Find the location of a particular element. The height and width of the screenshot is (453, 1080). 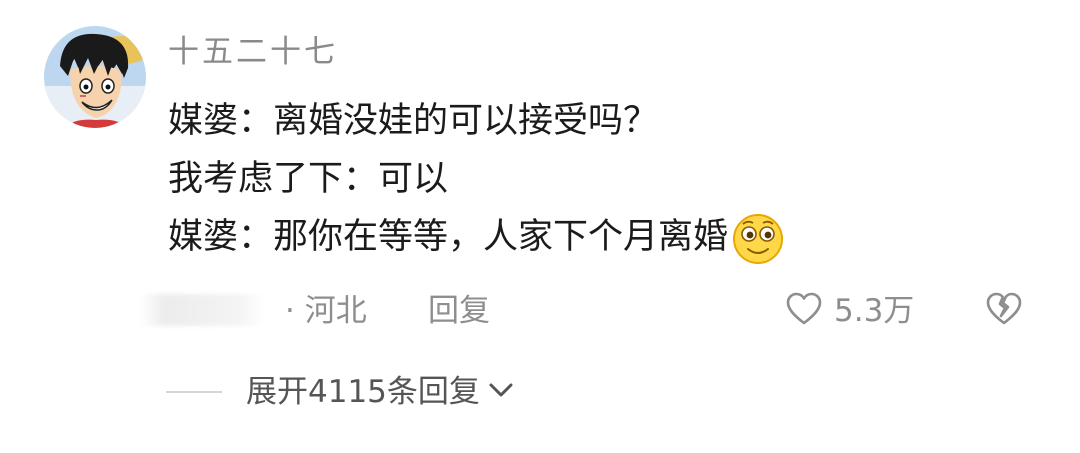

avatar is located at coordinates (95, 77).